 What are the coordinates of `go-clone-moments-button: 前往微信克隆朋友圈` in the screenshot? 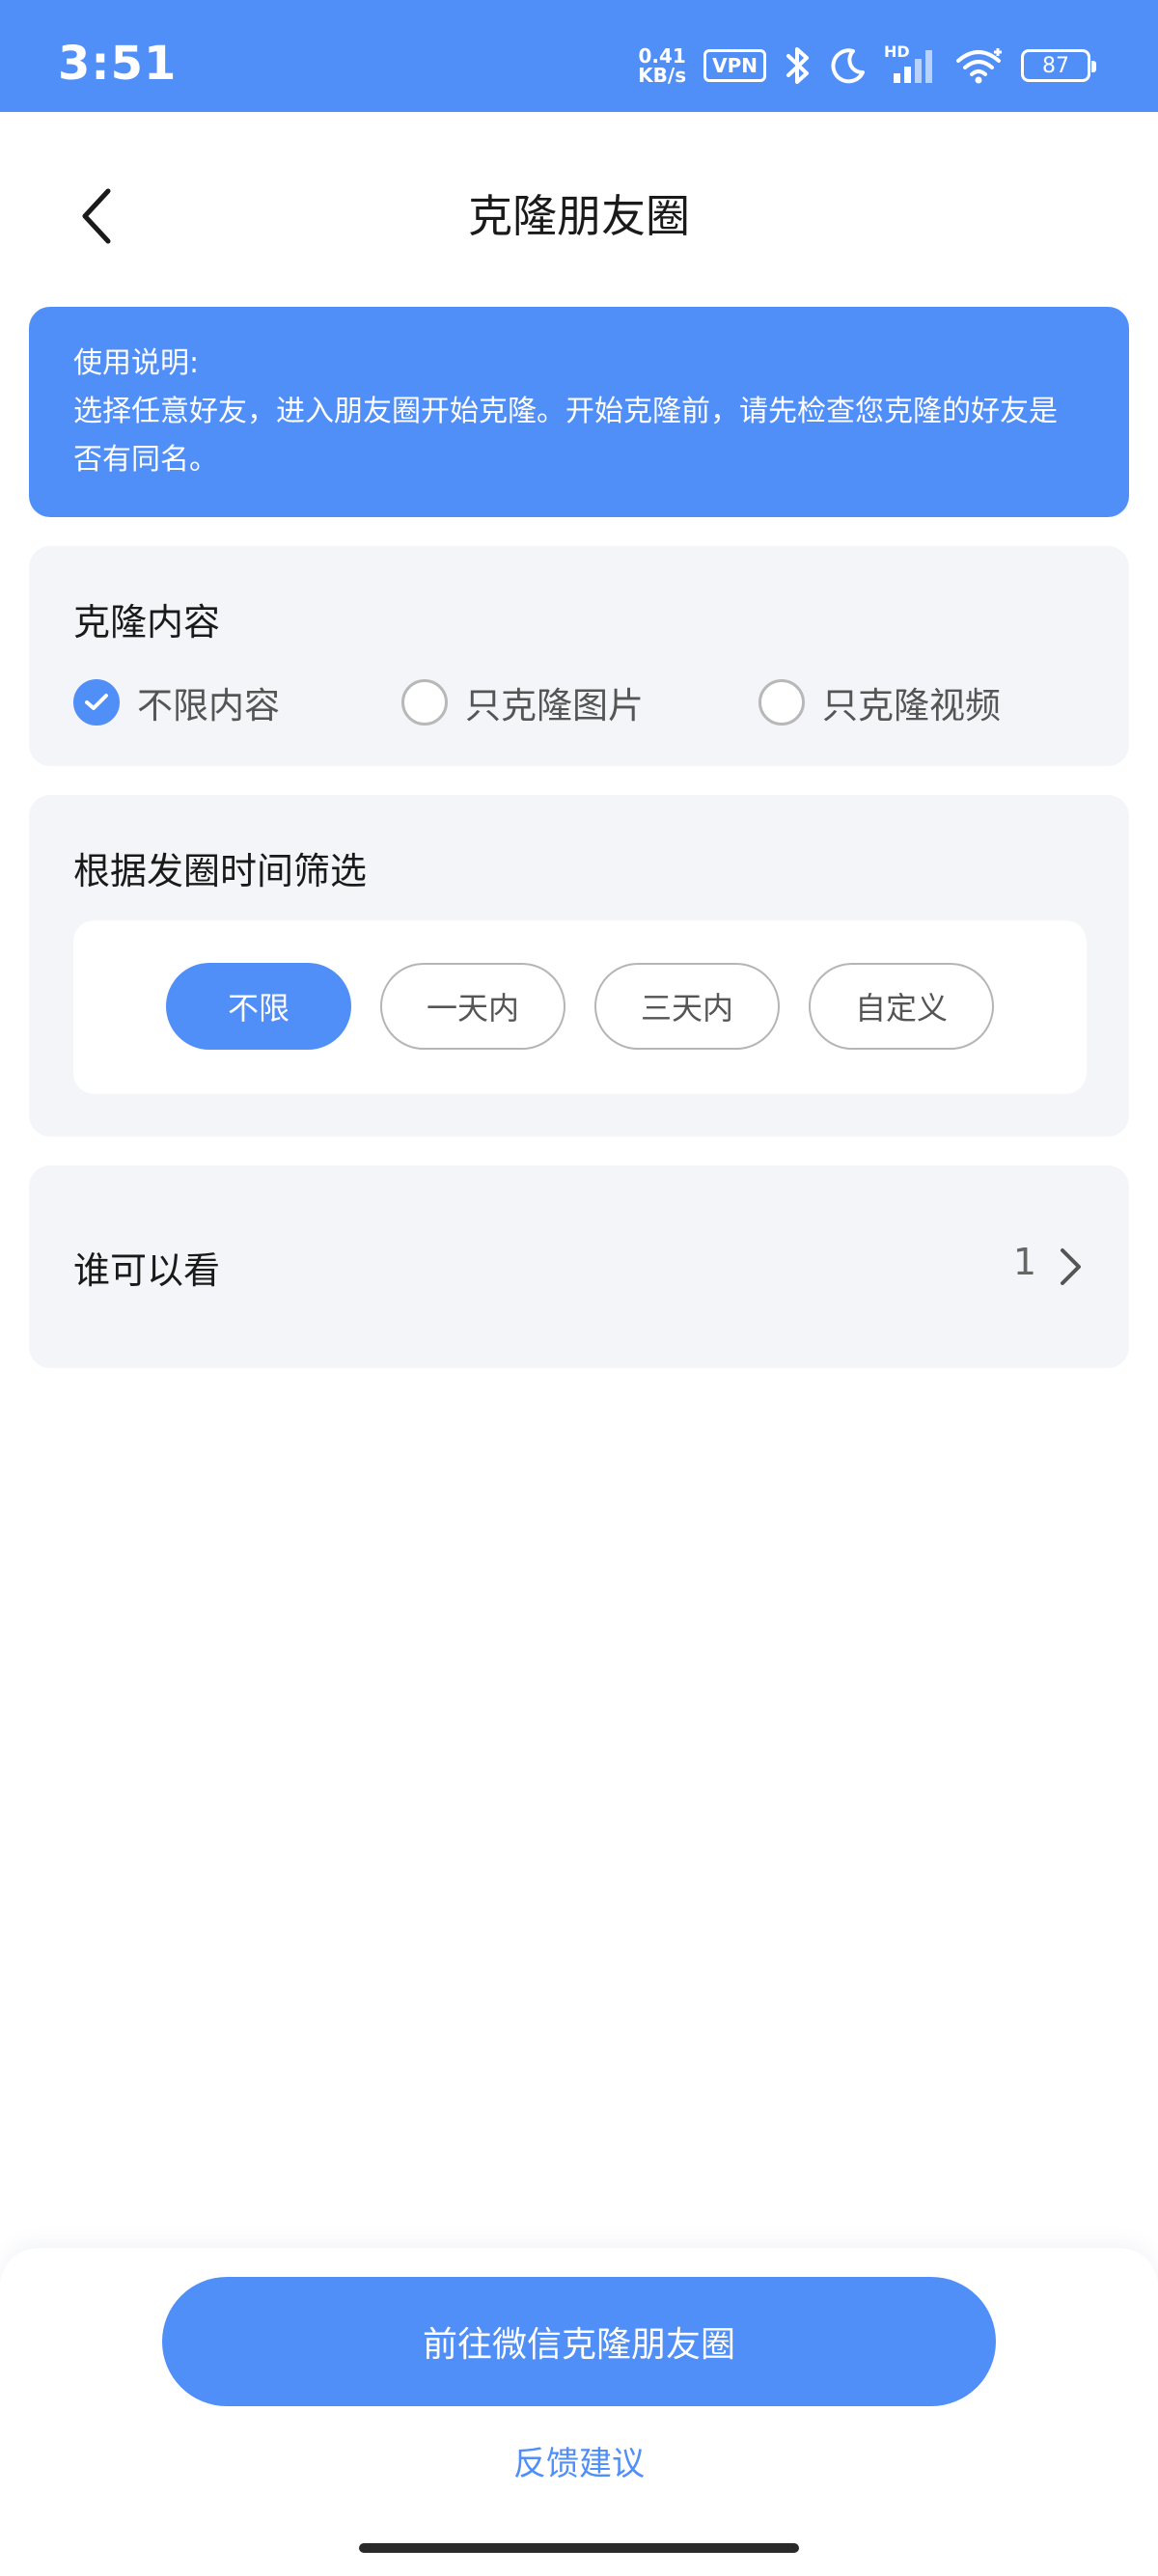 It's located at (579, 2342).